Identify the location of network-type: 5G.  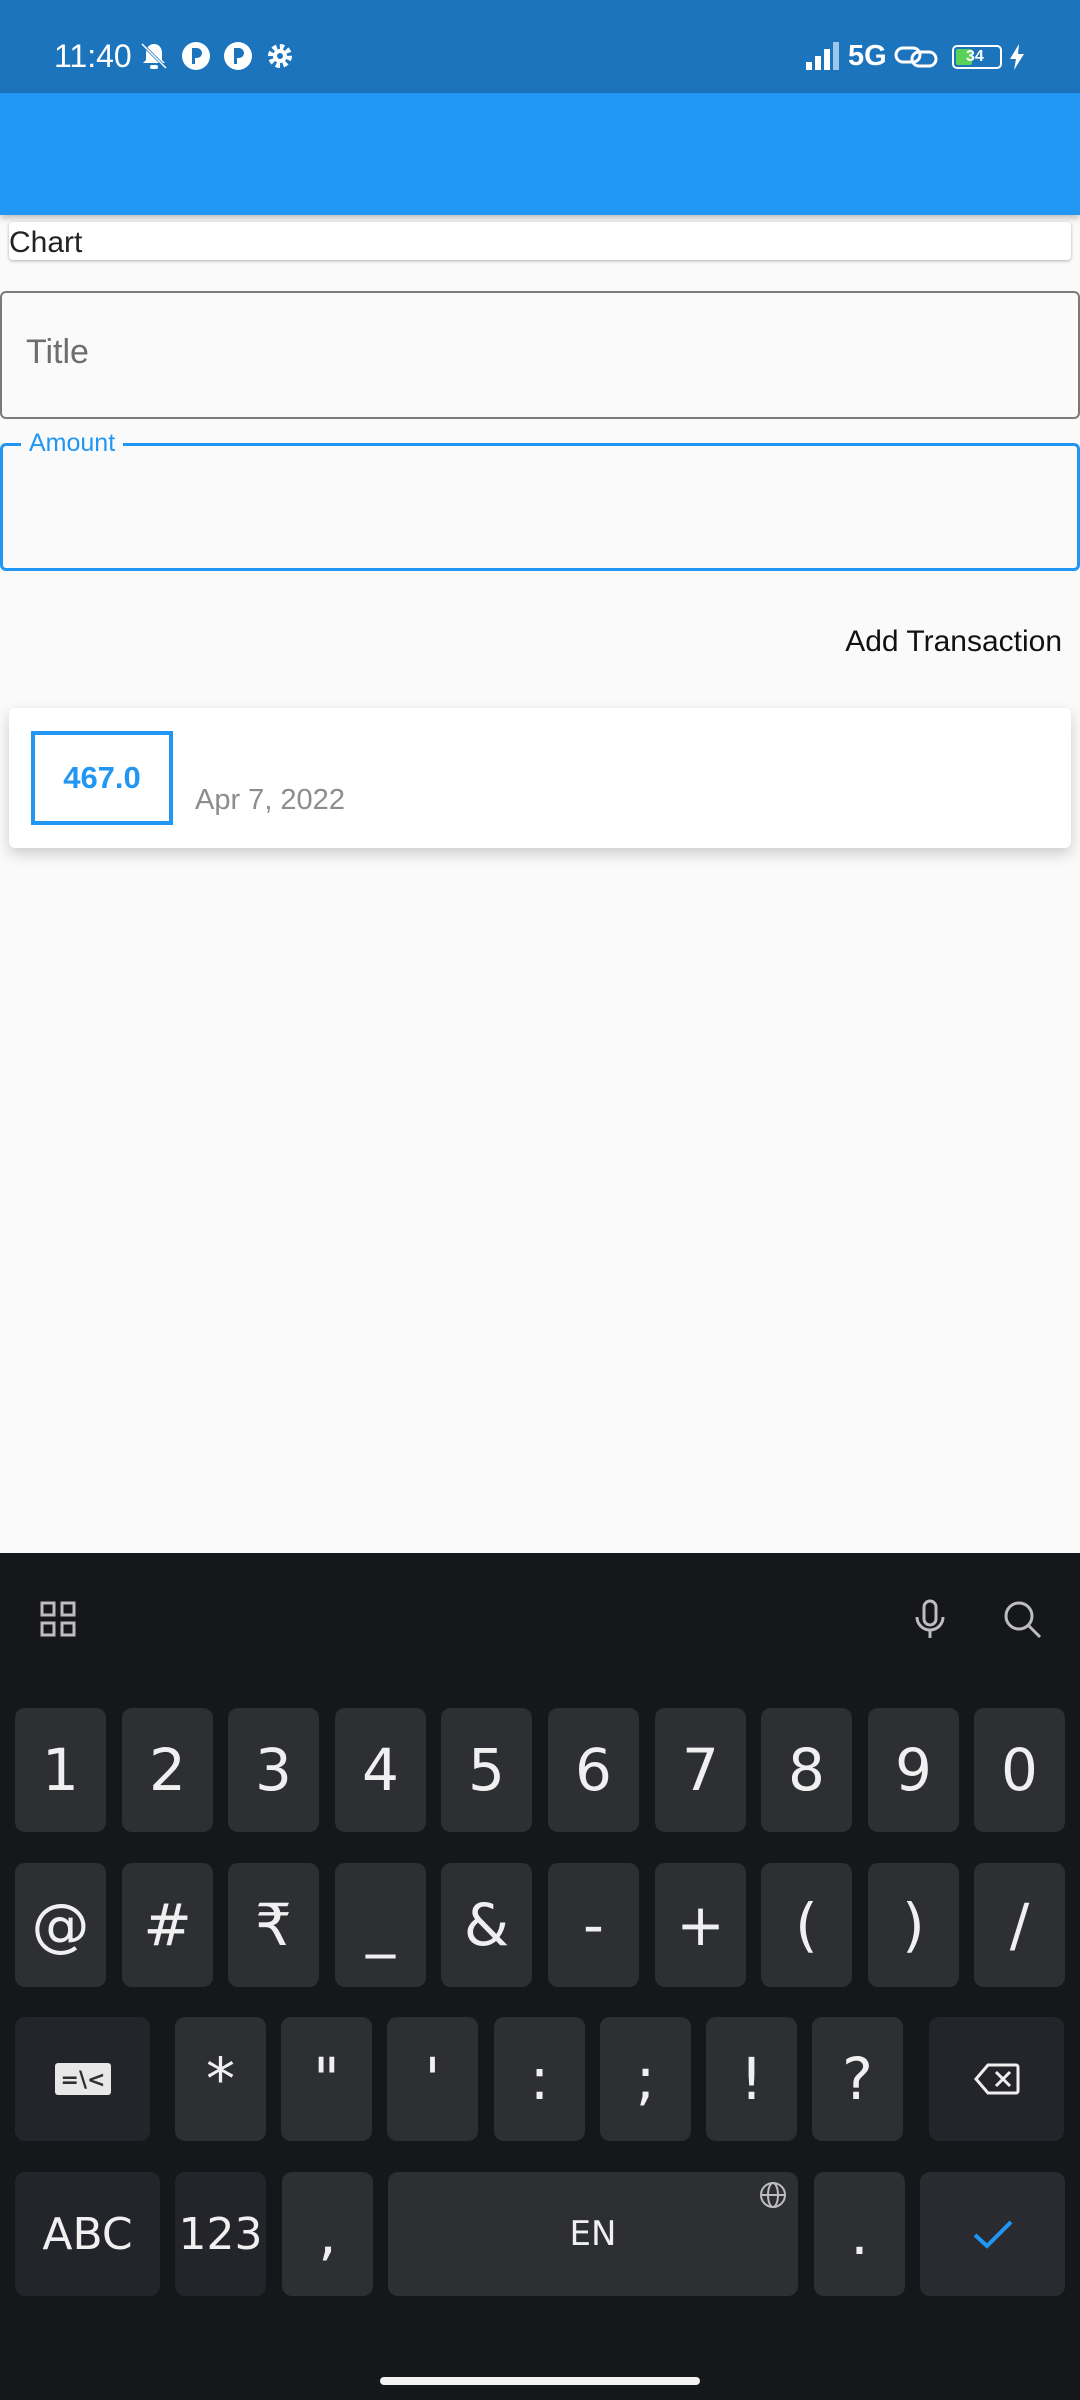
(867, 56).